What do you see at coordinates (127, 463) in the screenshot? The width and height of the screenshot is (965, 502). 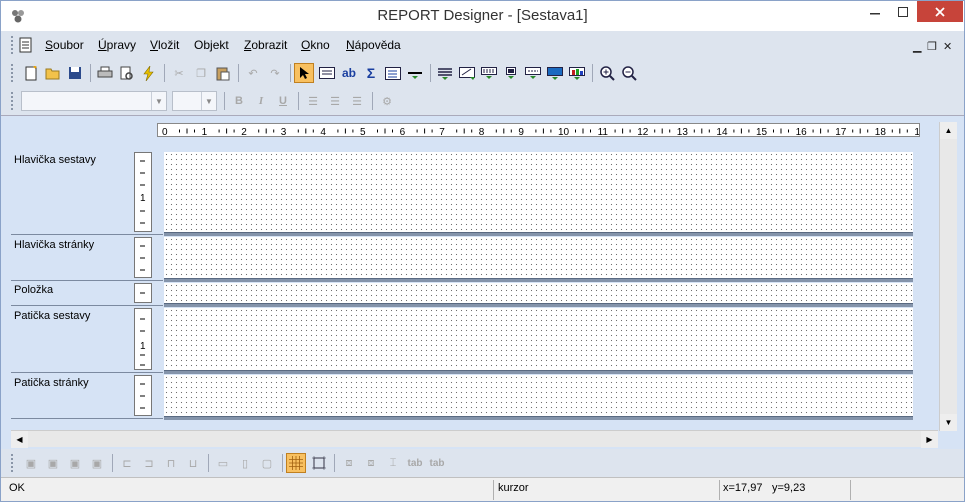 I see `align-left-edges-button: ⊏` at bounding box center [127, 463].